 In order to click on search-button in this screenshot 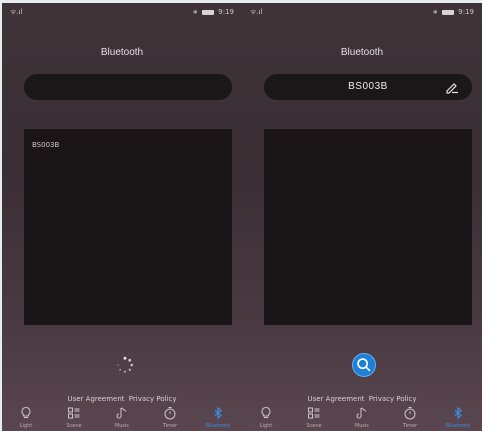, I will do `click(364, 365)`.